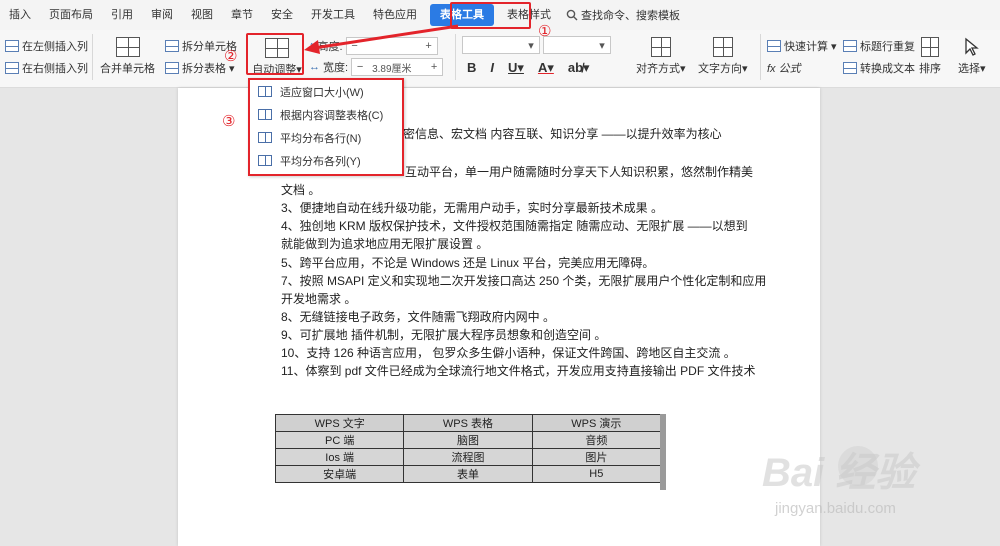 The width and height of the screenshot is (1000, 546). What do you see at coordinates (204, 69) in the screenshot?
I see `split-table-label: 拆分表格` at bounding box center [204, 69].